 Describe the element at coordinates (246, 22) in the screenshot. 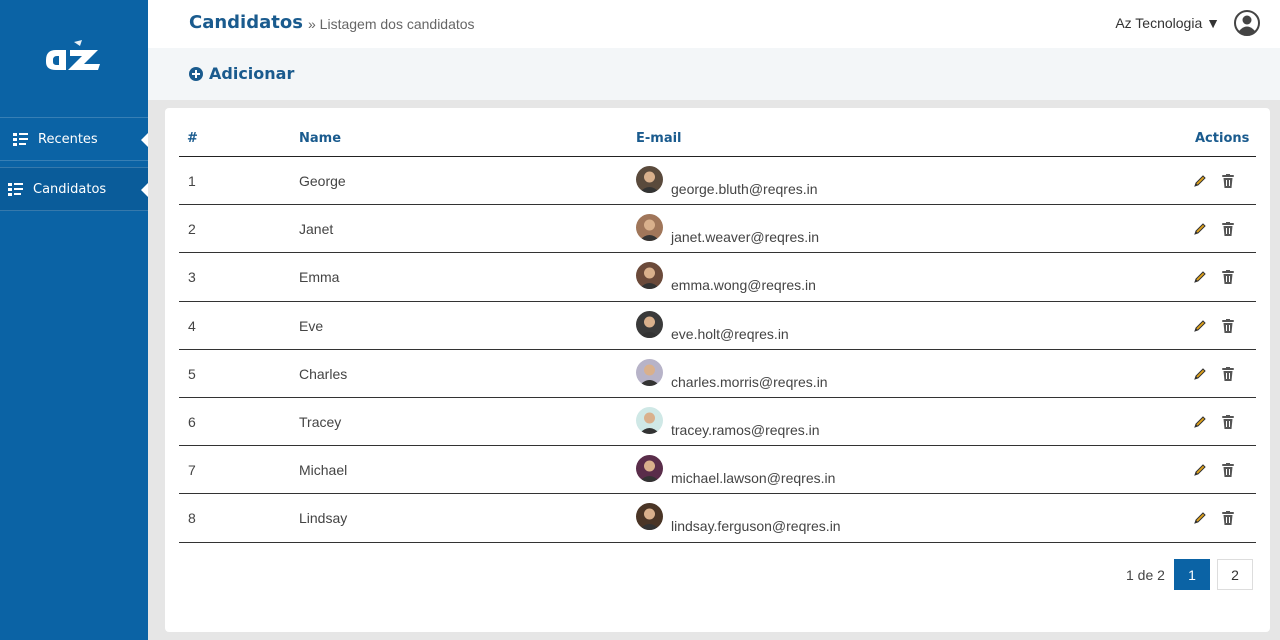

I see `page-title: Candidatos` at that location.